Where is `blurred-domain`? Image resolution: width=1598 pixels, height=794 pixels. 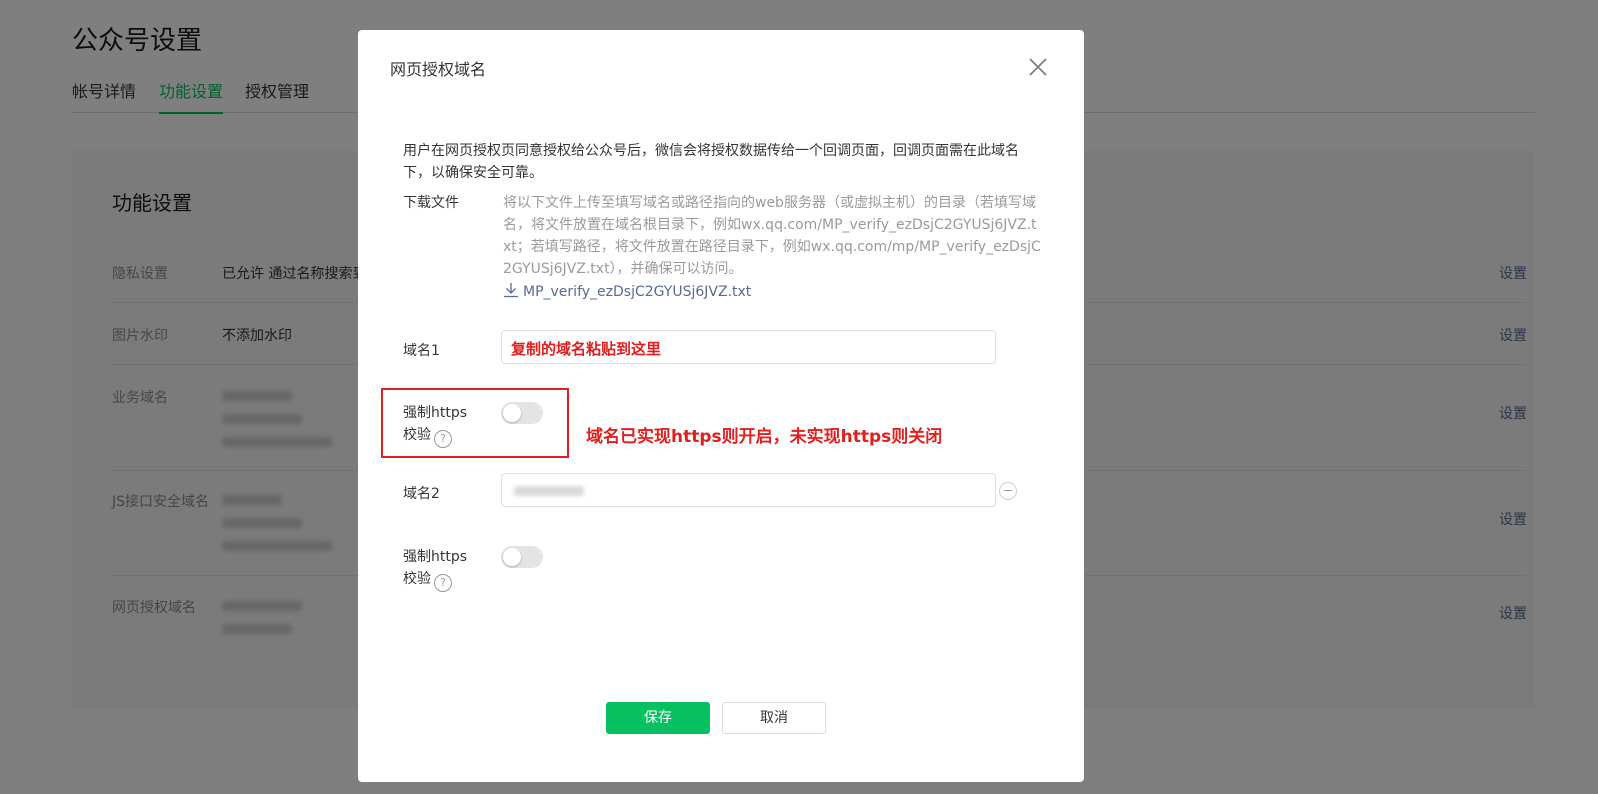 blurred-domain is located at coordinates (549, 491).